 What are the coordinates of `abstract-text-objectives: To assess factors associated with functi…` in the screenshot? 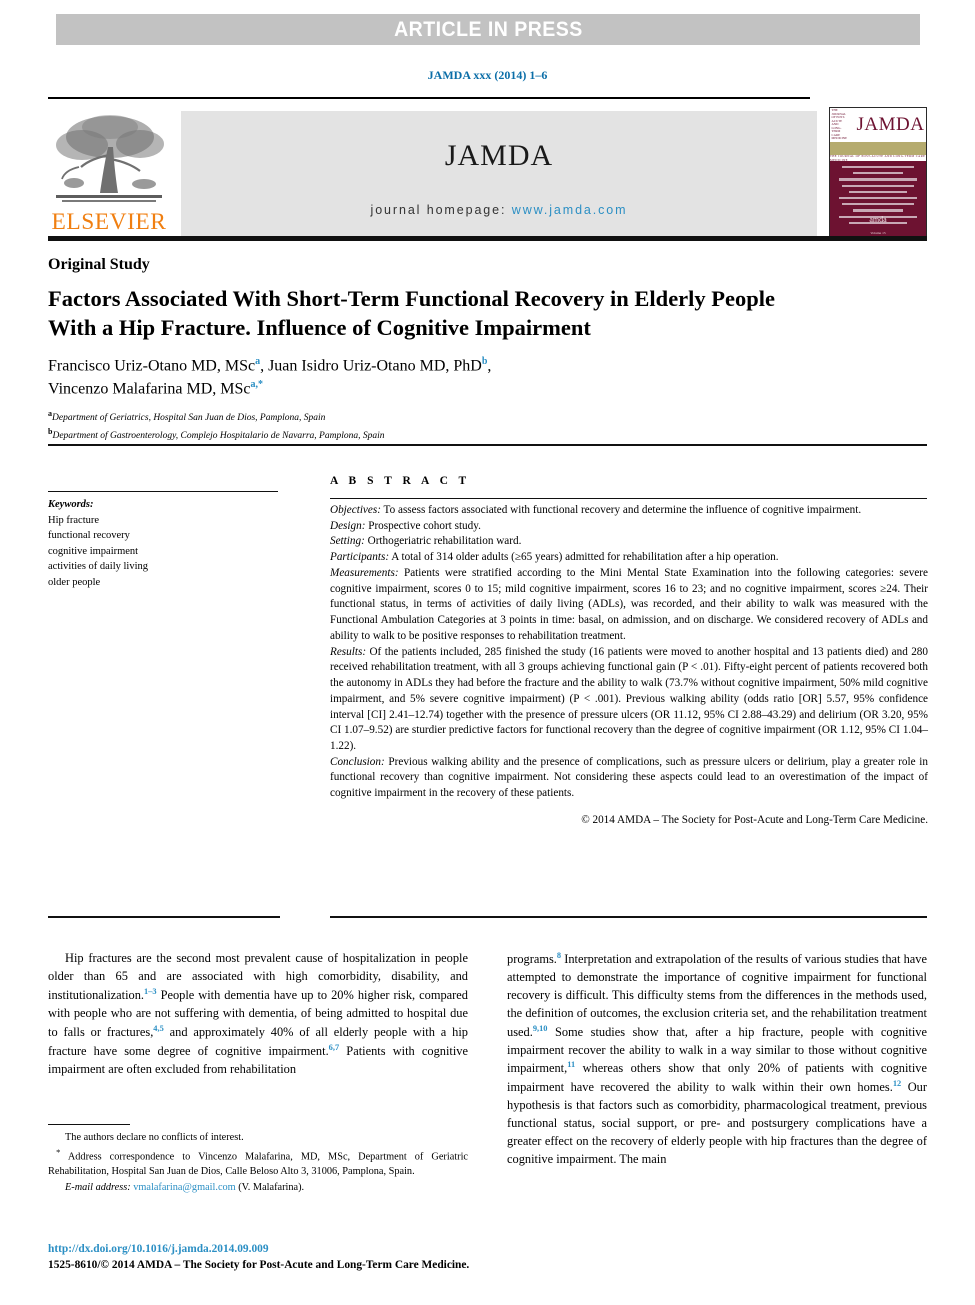 It's located at (621, 510).